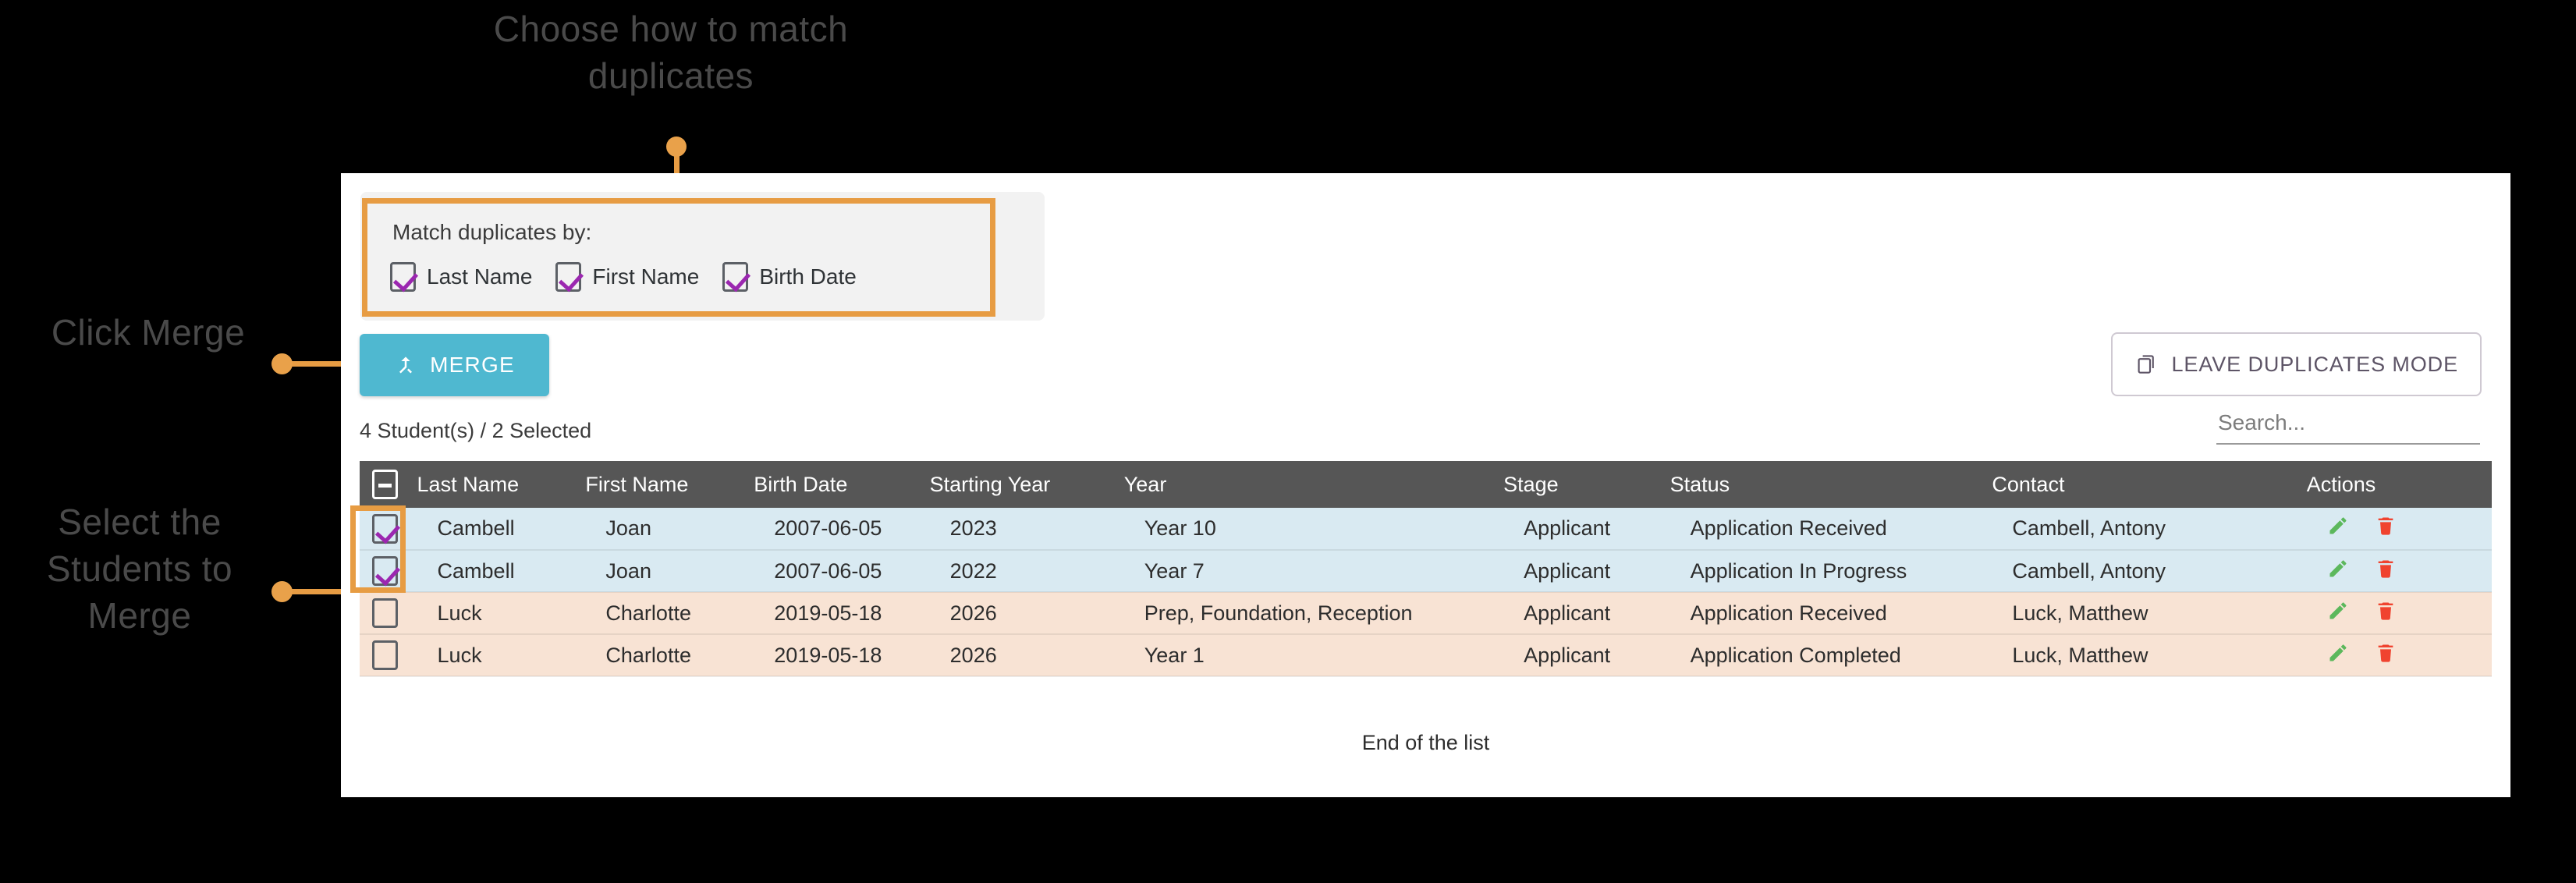 The height and width of the screenshot is (883, 2576). What do you see at coordinates (2149, 484) in the screenshot?
I see `column-header-contact: Contact` at bounding box center [2149, 484].